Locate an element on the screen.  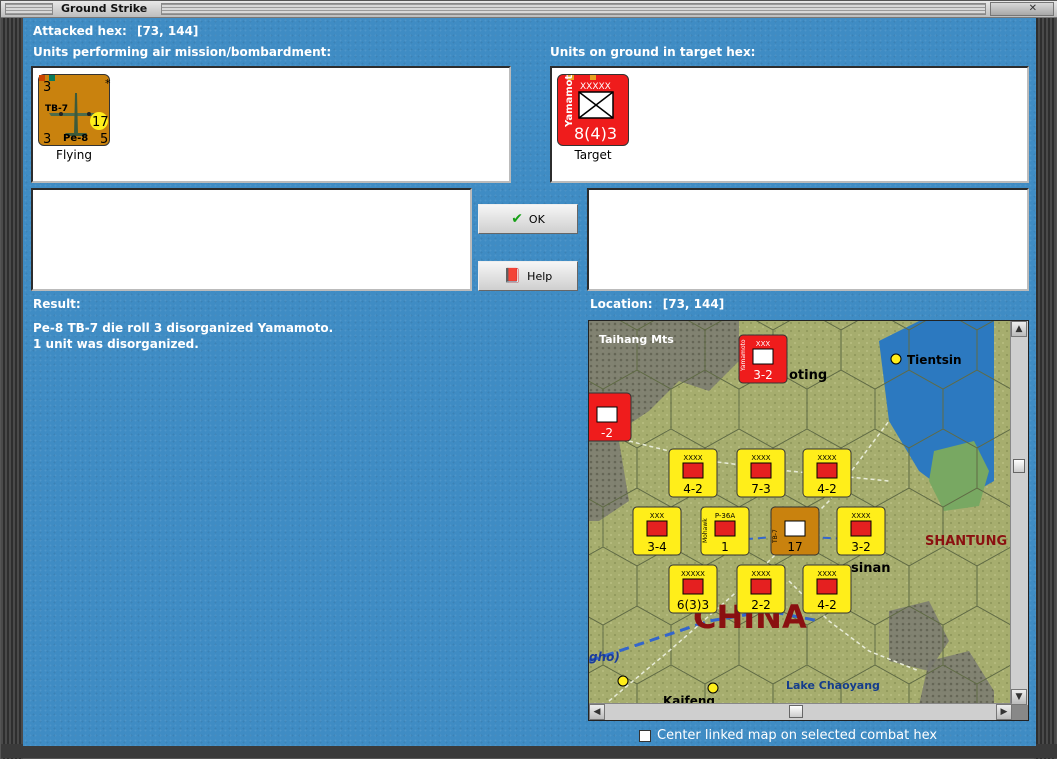
window-title: Ground Strike is located at coordinates (104, 8).